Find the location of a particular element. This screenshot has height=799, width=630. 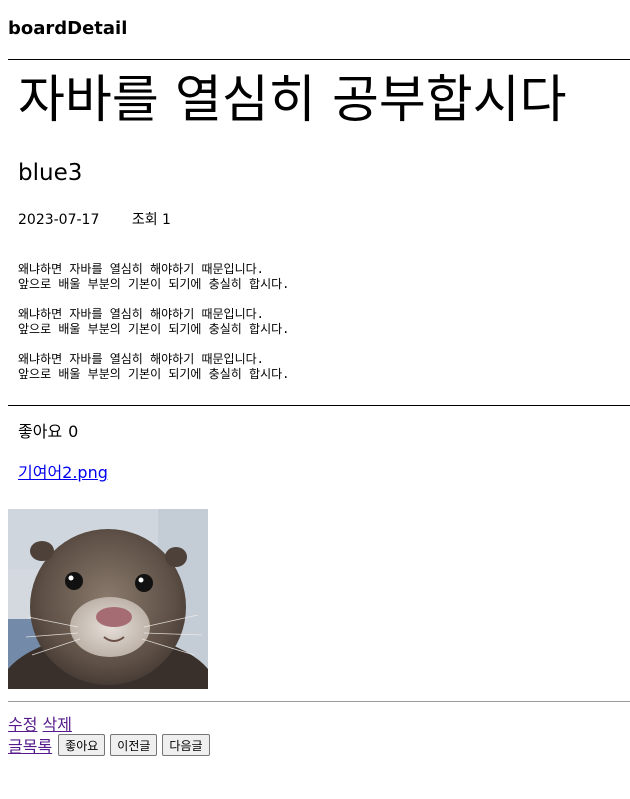

nav-actions: 글목록 좋아요 이전글 다음글 is located at coordinates (111, 745).